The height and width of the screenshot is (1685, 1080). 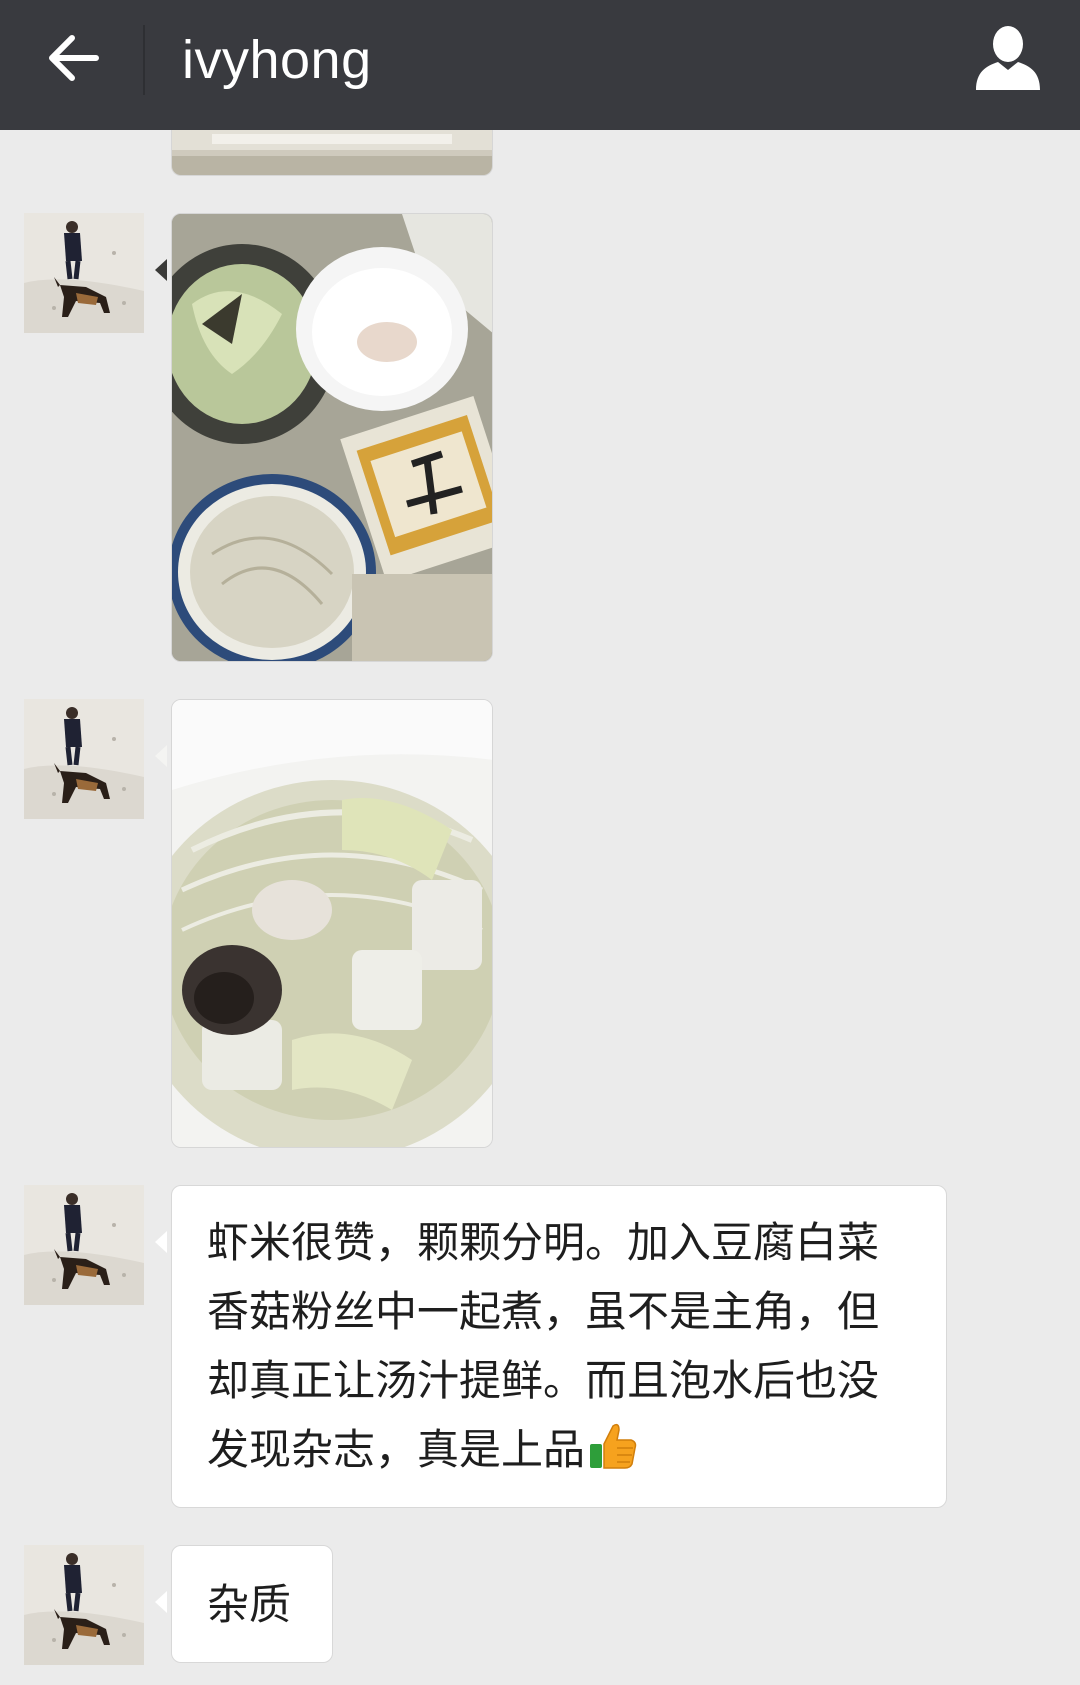 What do you see at coordinates (540, 65) in the screenshot?
I see `top-bar: ivyhong` at bounding box center [540, 65].